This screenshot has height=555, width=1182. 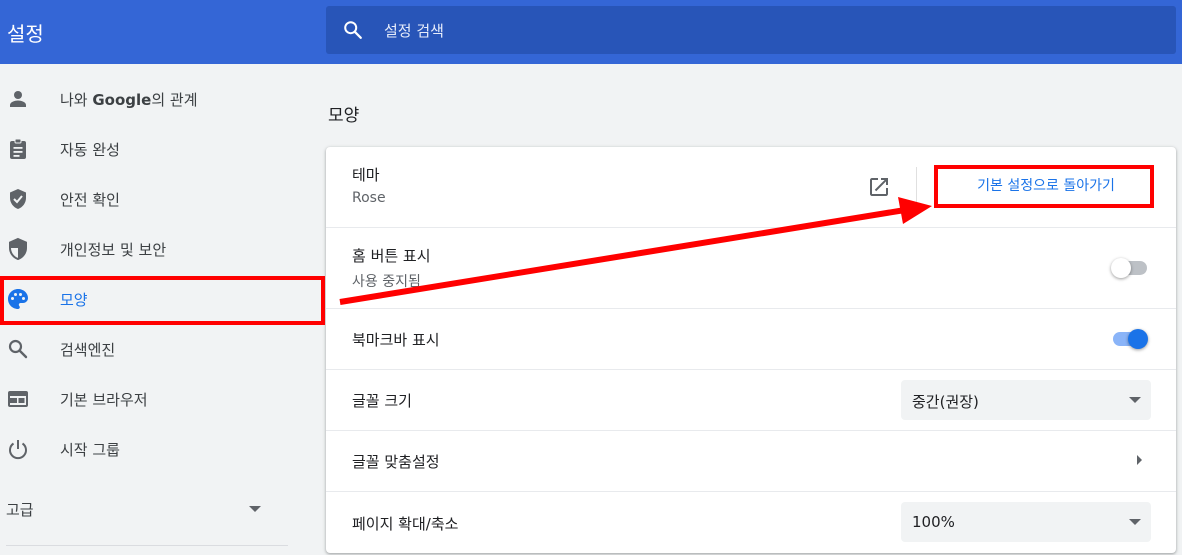 What do you see at coordinates (635, 251) in the screenshot?
I see `annotation-arrow` at bounding box center [635, 251].